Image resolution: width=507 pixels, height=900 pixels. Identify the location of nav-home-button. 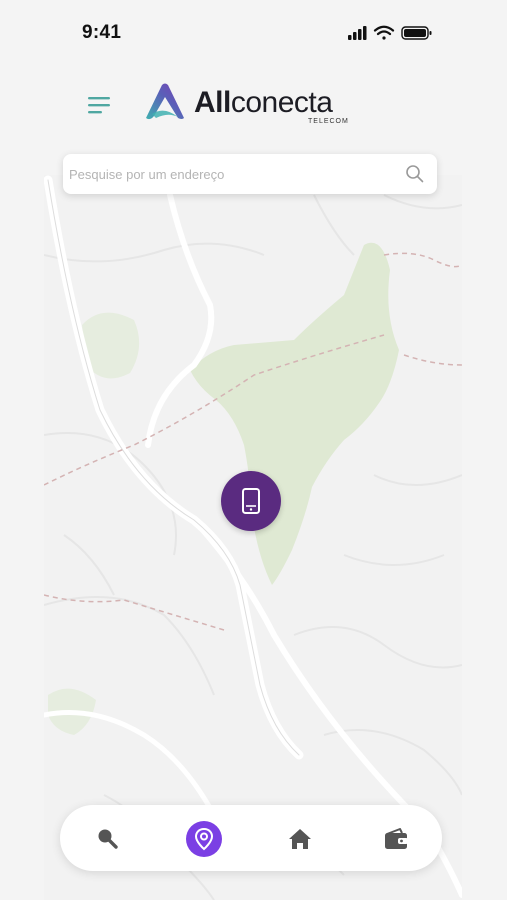
(300, 839).